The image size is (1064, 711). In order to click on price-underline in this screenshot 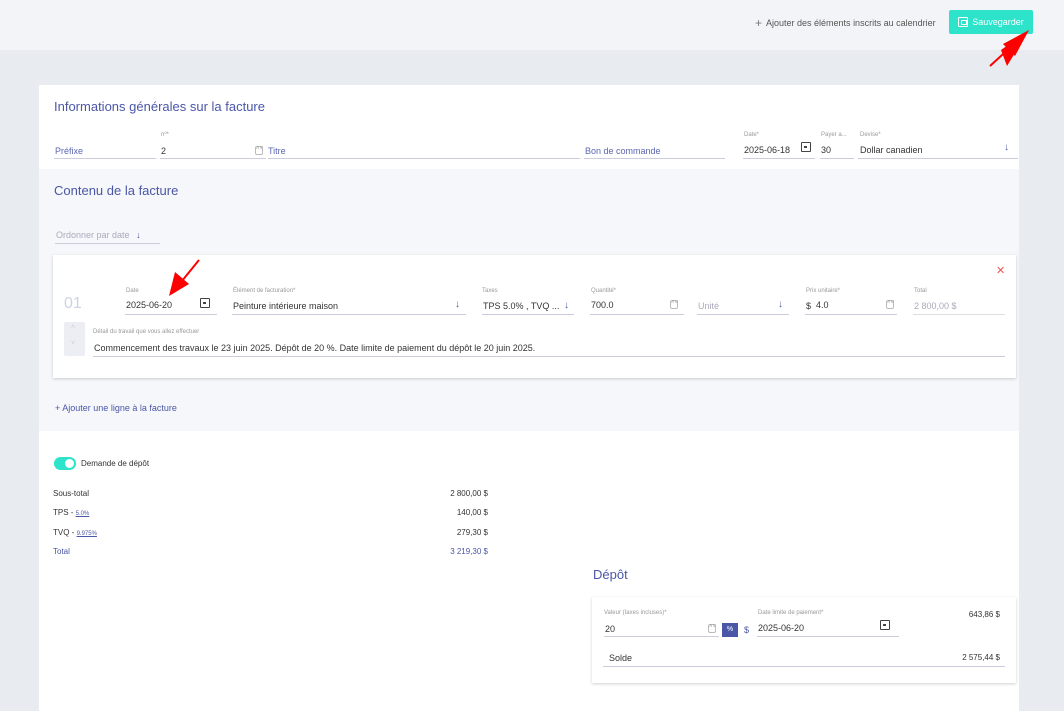, I will do `click(851, 314)`.